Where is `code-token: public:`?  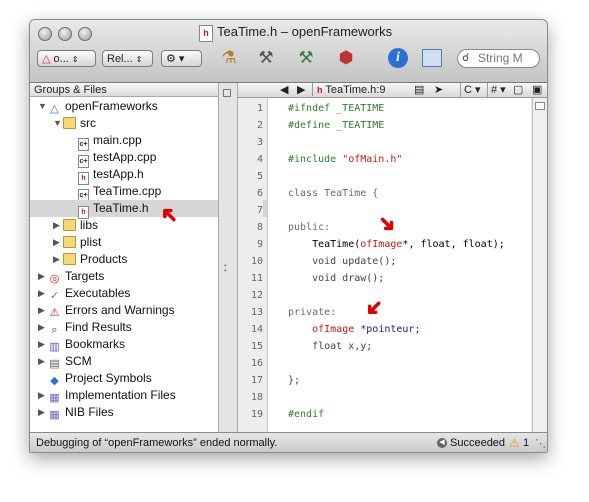
code-token: public: is located at coordinates (309, 227).